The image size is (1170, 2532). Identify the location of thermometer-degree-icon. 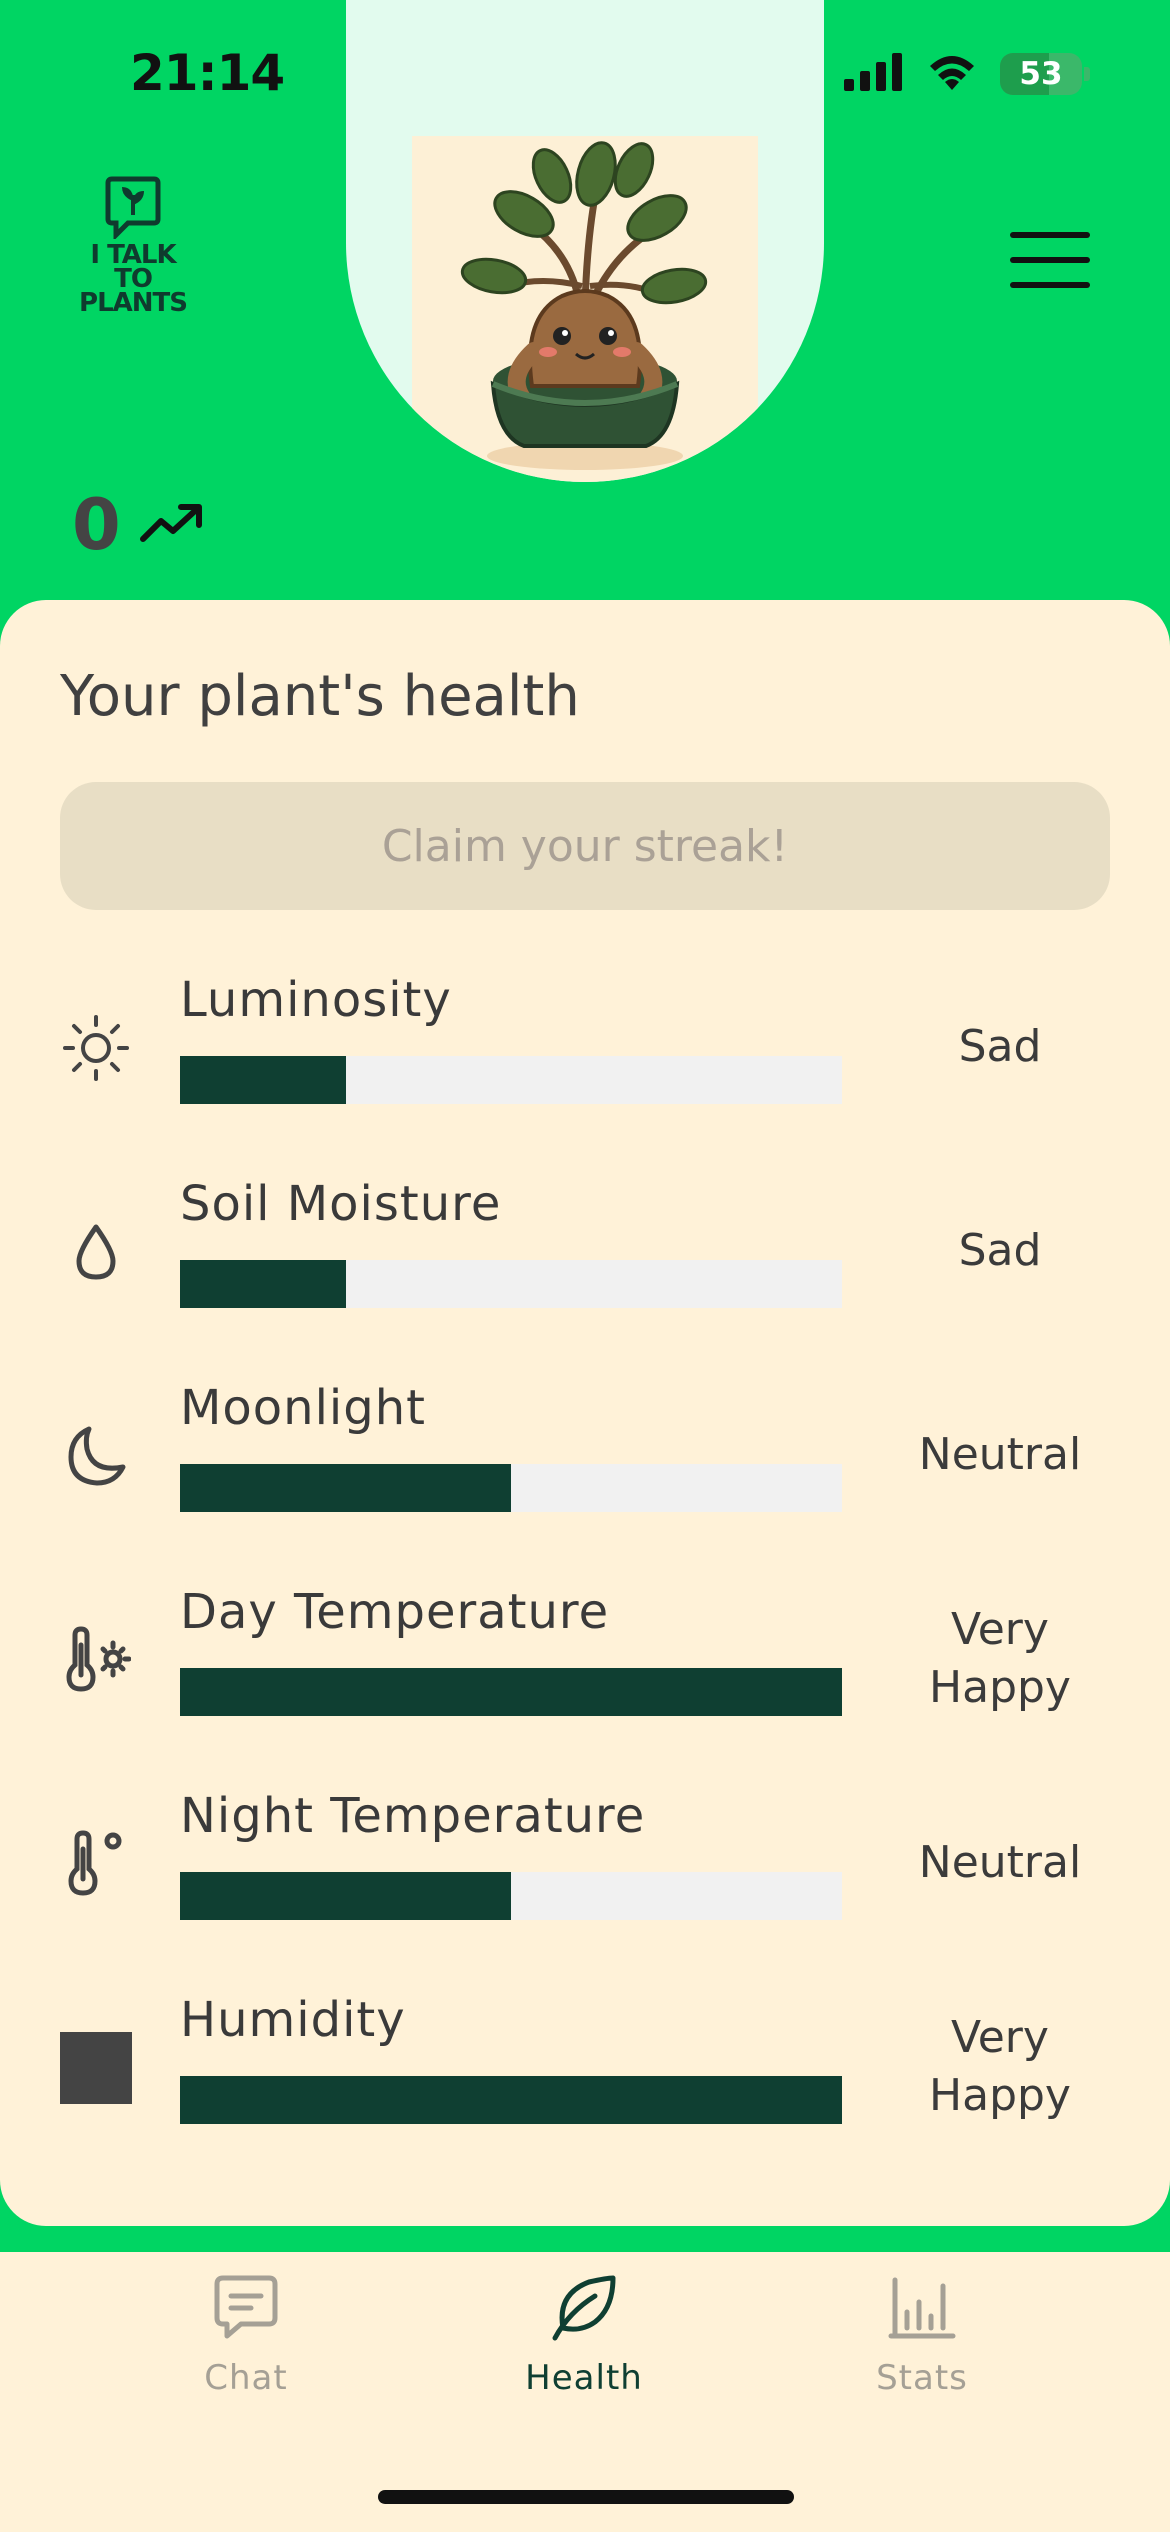
(96, 1864).